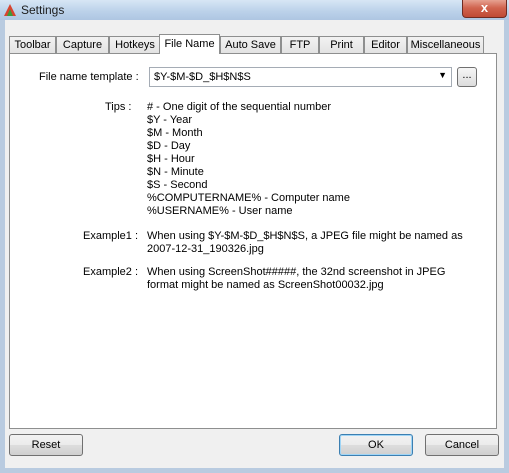  I want to click on reset-button: Reset, so click(46, 445).